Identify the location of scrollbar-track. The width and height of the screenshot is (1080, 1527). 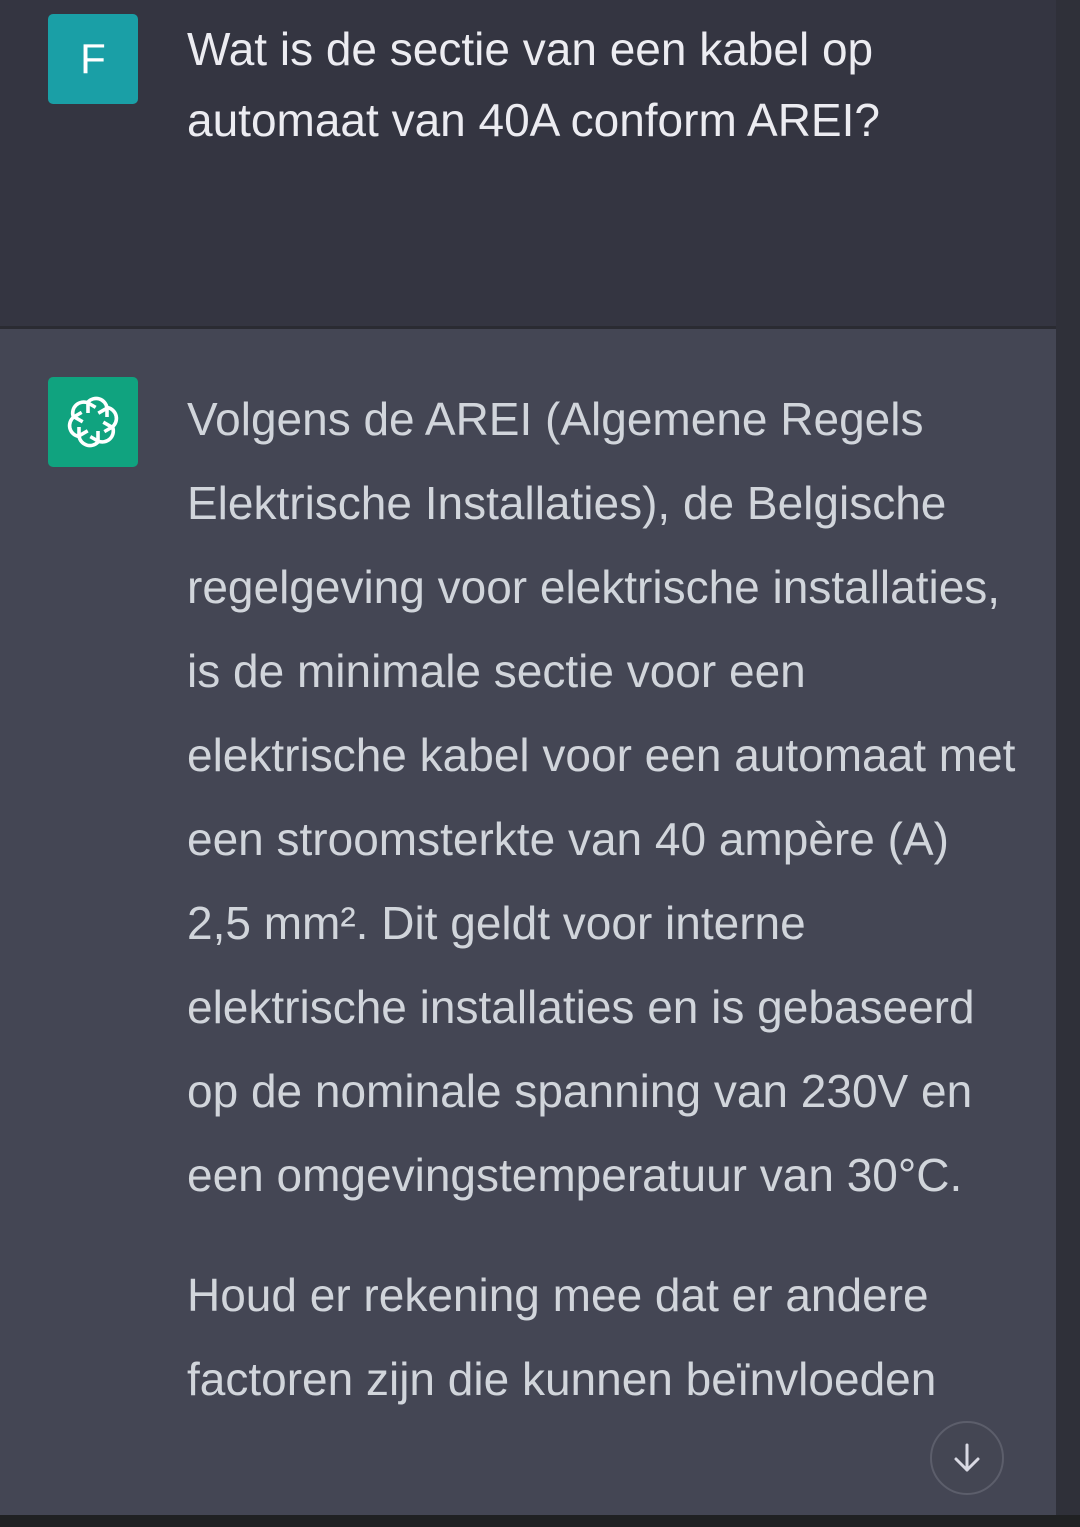
(1068, 763).